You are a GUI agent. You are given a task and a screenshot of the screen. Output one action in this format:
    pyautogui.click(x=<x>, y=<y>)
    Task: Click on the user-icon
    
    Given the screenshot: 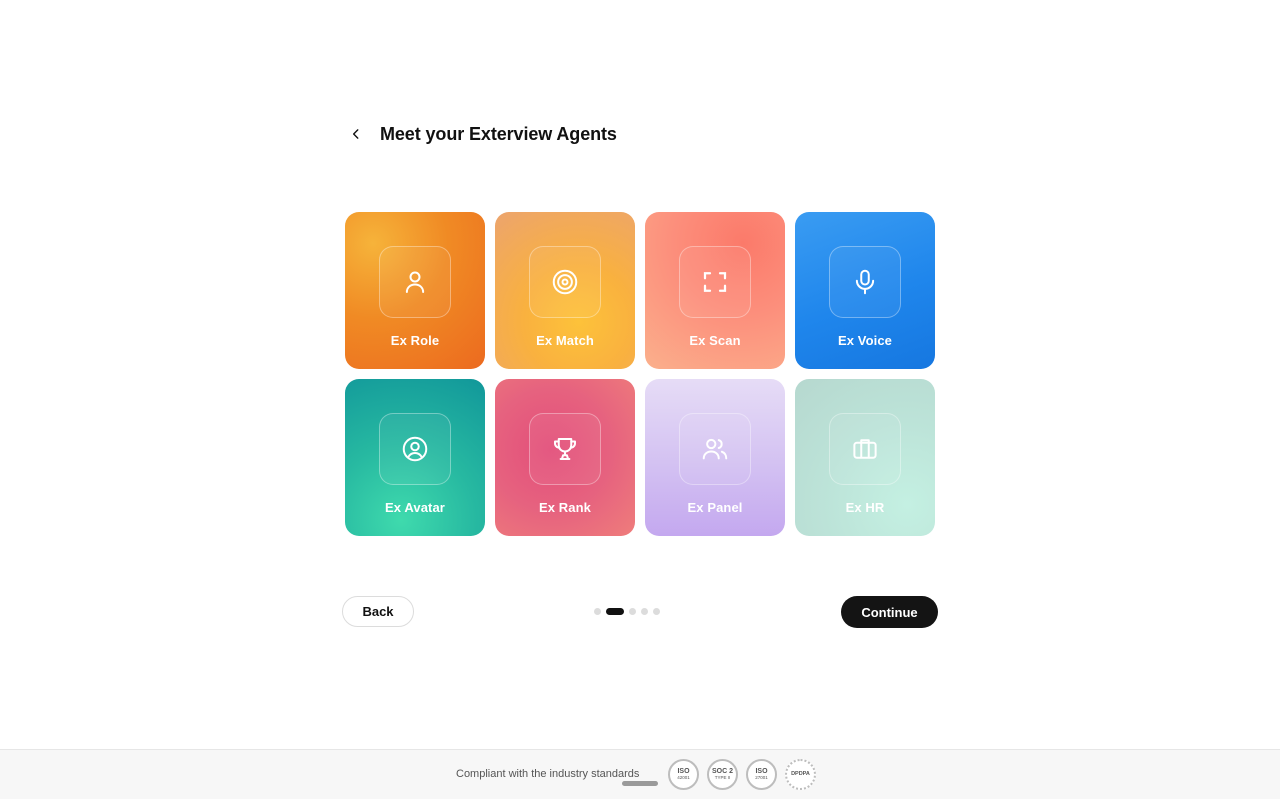 What is the action you would take?
    pyautogui.click(x=415, y=282)
    